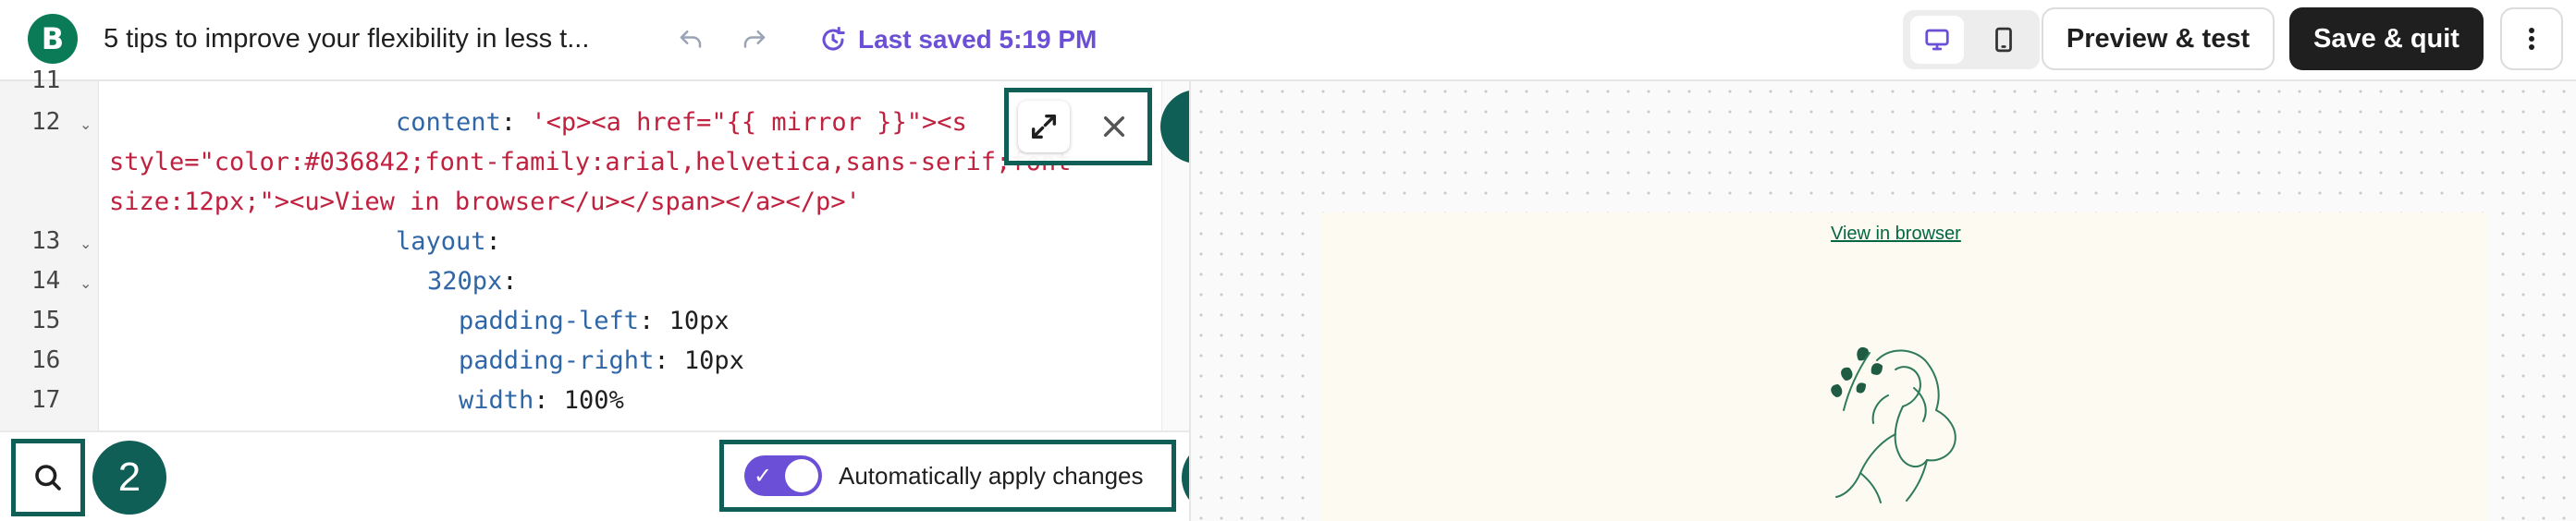  What do you see at coordinates (46, 122) in the screenshot?
I see `line-number: 12` at bounding box center [46, 122].